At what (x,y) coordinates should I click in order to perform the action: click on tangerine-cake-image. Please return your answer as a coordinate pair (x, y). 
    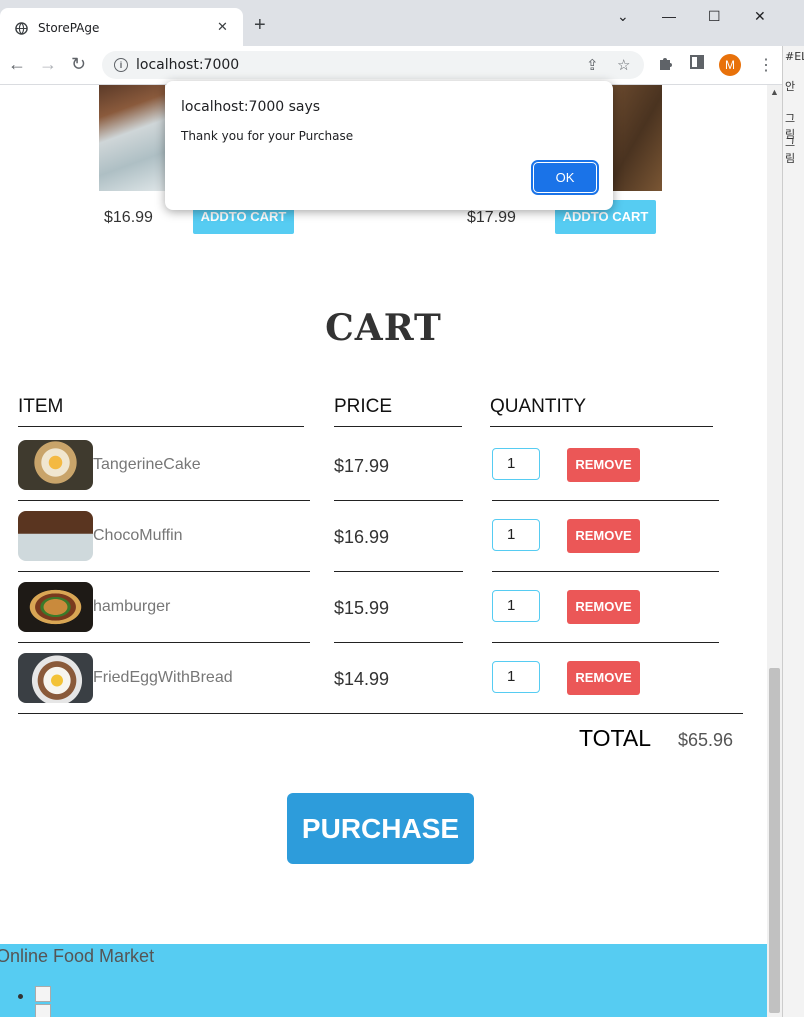
    Looking at the image, I should click on (55, 465).